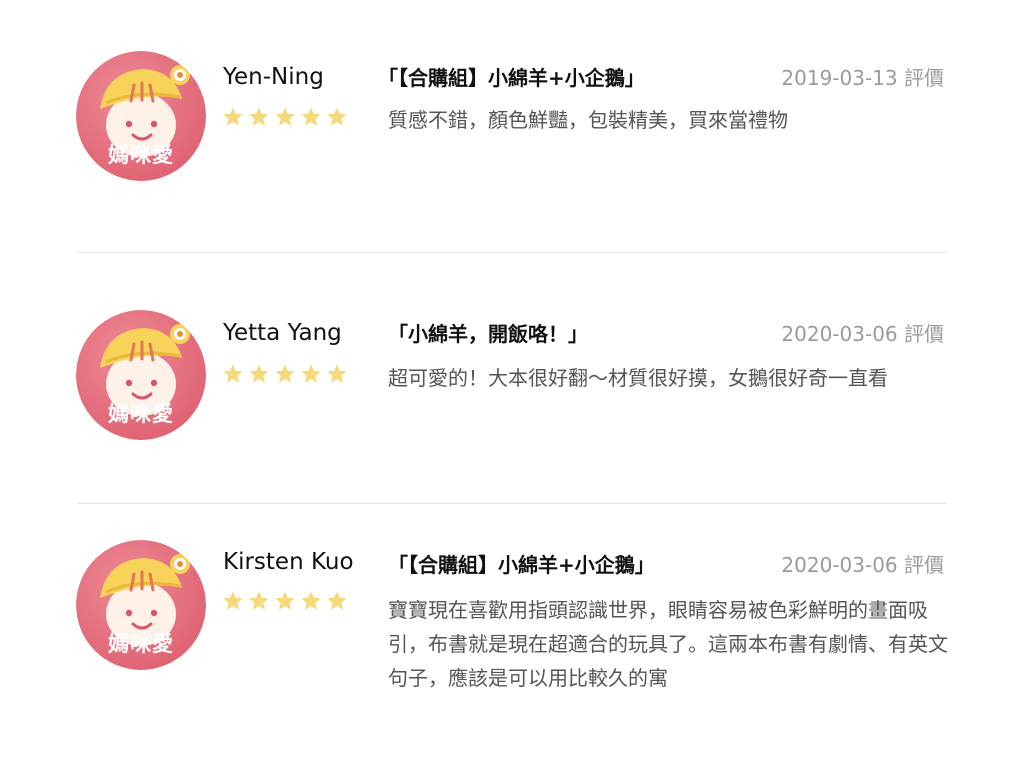  I want to click on review-body: 超可愛的！大本很好翻～材質很好摸，女鵝很好奇一直看, so click(638, 378).